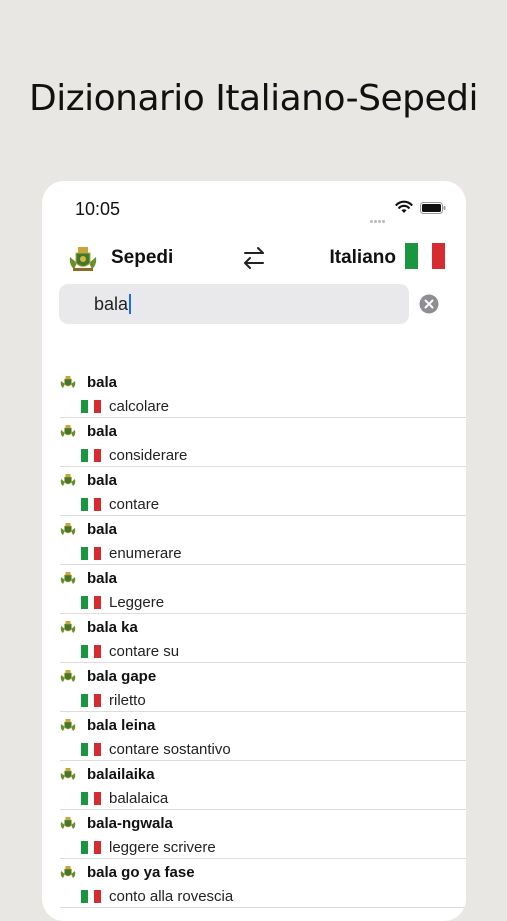  Describe the element at coordinates (130, 823) in the screenshot. I see `result-term: bala-ngwala` at that location.